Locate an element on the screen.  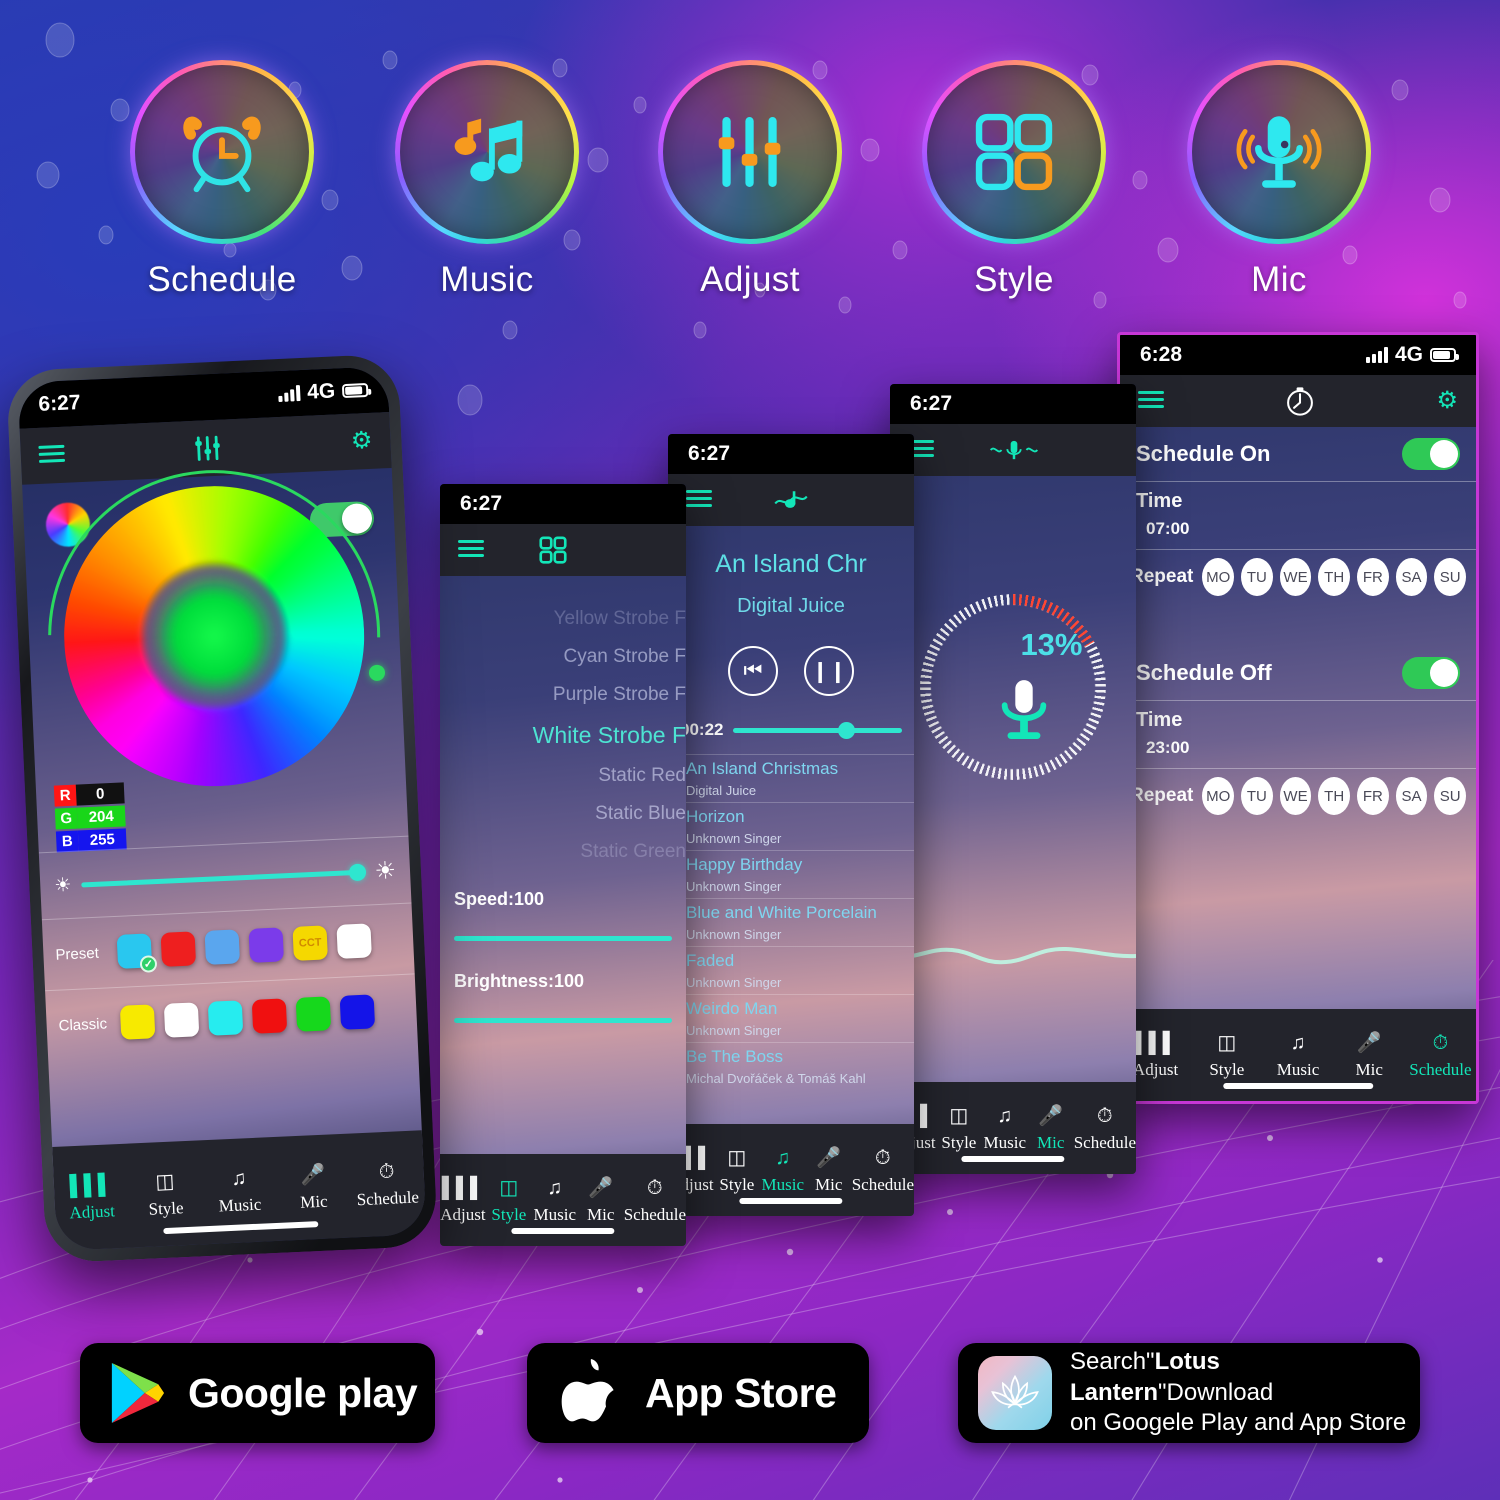
style-option: Static Green is located at coordinates (563, 852).